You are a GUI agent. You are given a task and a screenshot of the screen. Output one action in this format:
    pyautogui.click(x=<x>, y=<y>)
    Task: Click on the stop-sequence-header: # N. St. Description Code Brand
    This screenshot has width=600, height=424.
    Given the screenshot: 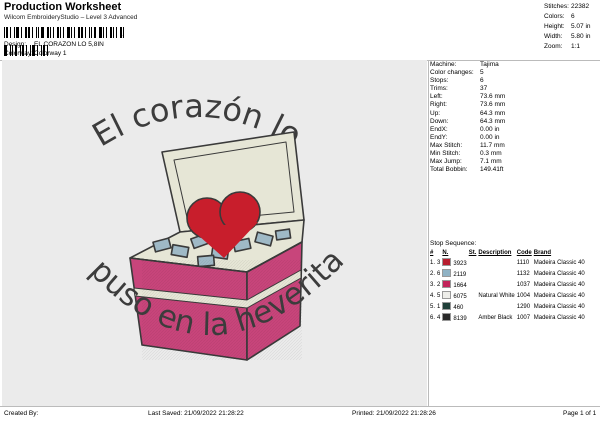 What is the action you would take?
    pyautogui.click(x=508, y=253)
    